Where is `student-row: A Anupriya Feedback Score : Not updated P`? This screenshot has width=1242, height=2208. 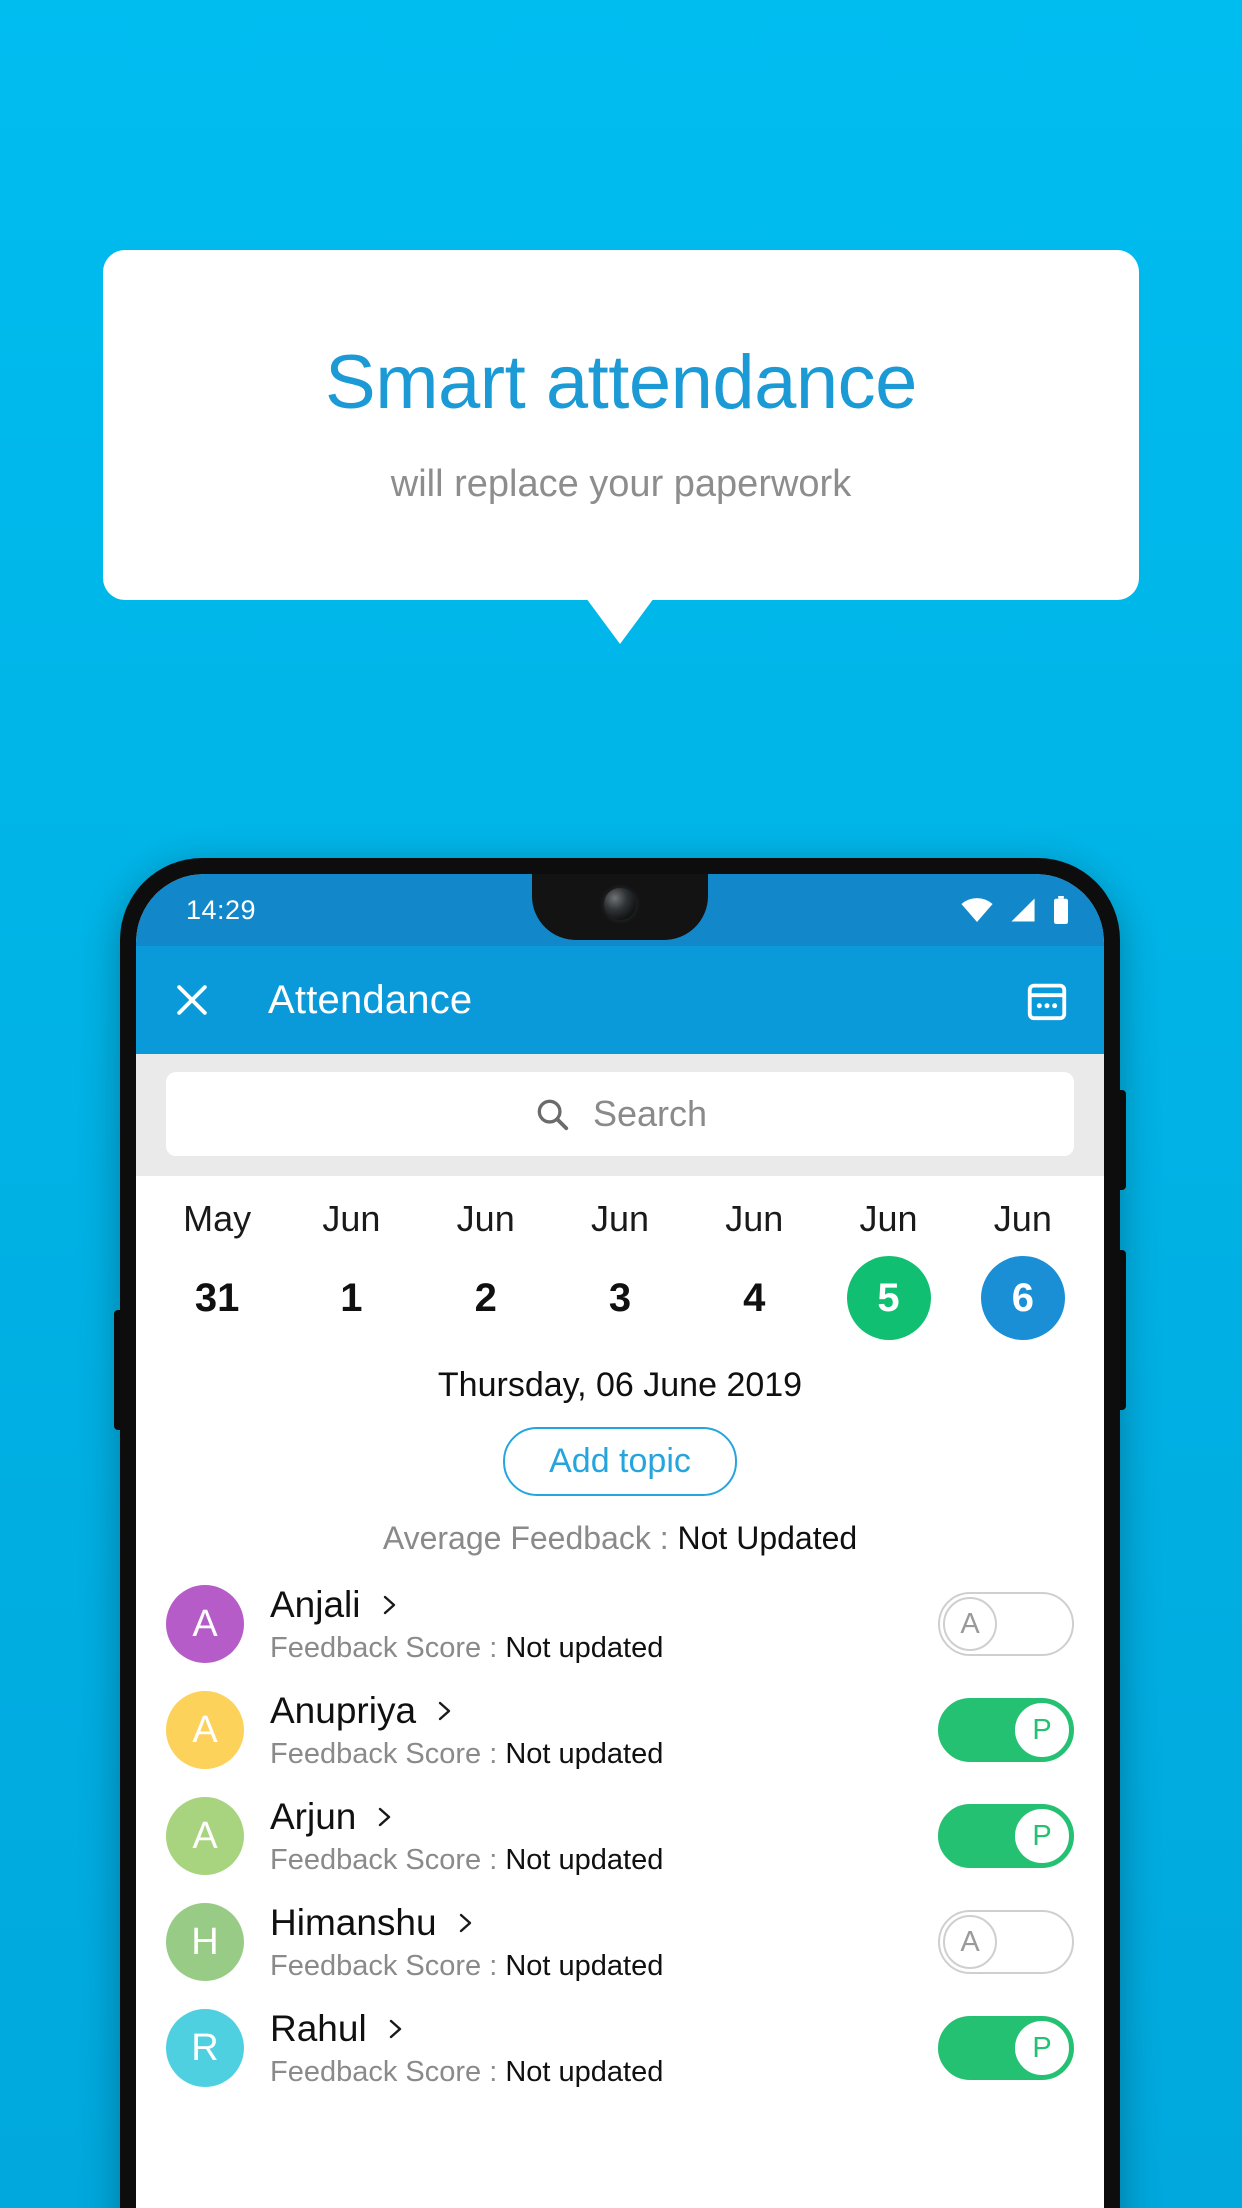 student-row: A Anupriya Feedback Score : Not updated P is located at coordinates (620, 1730).